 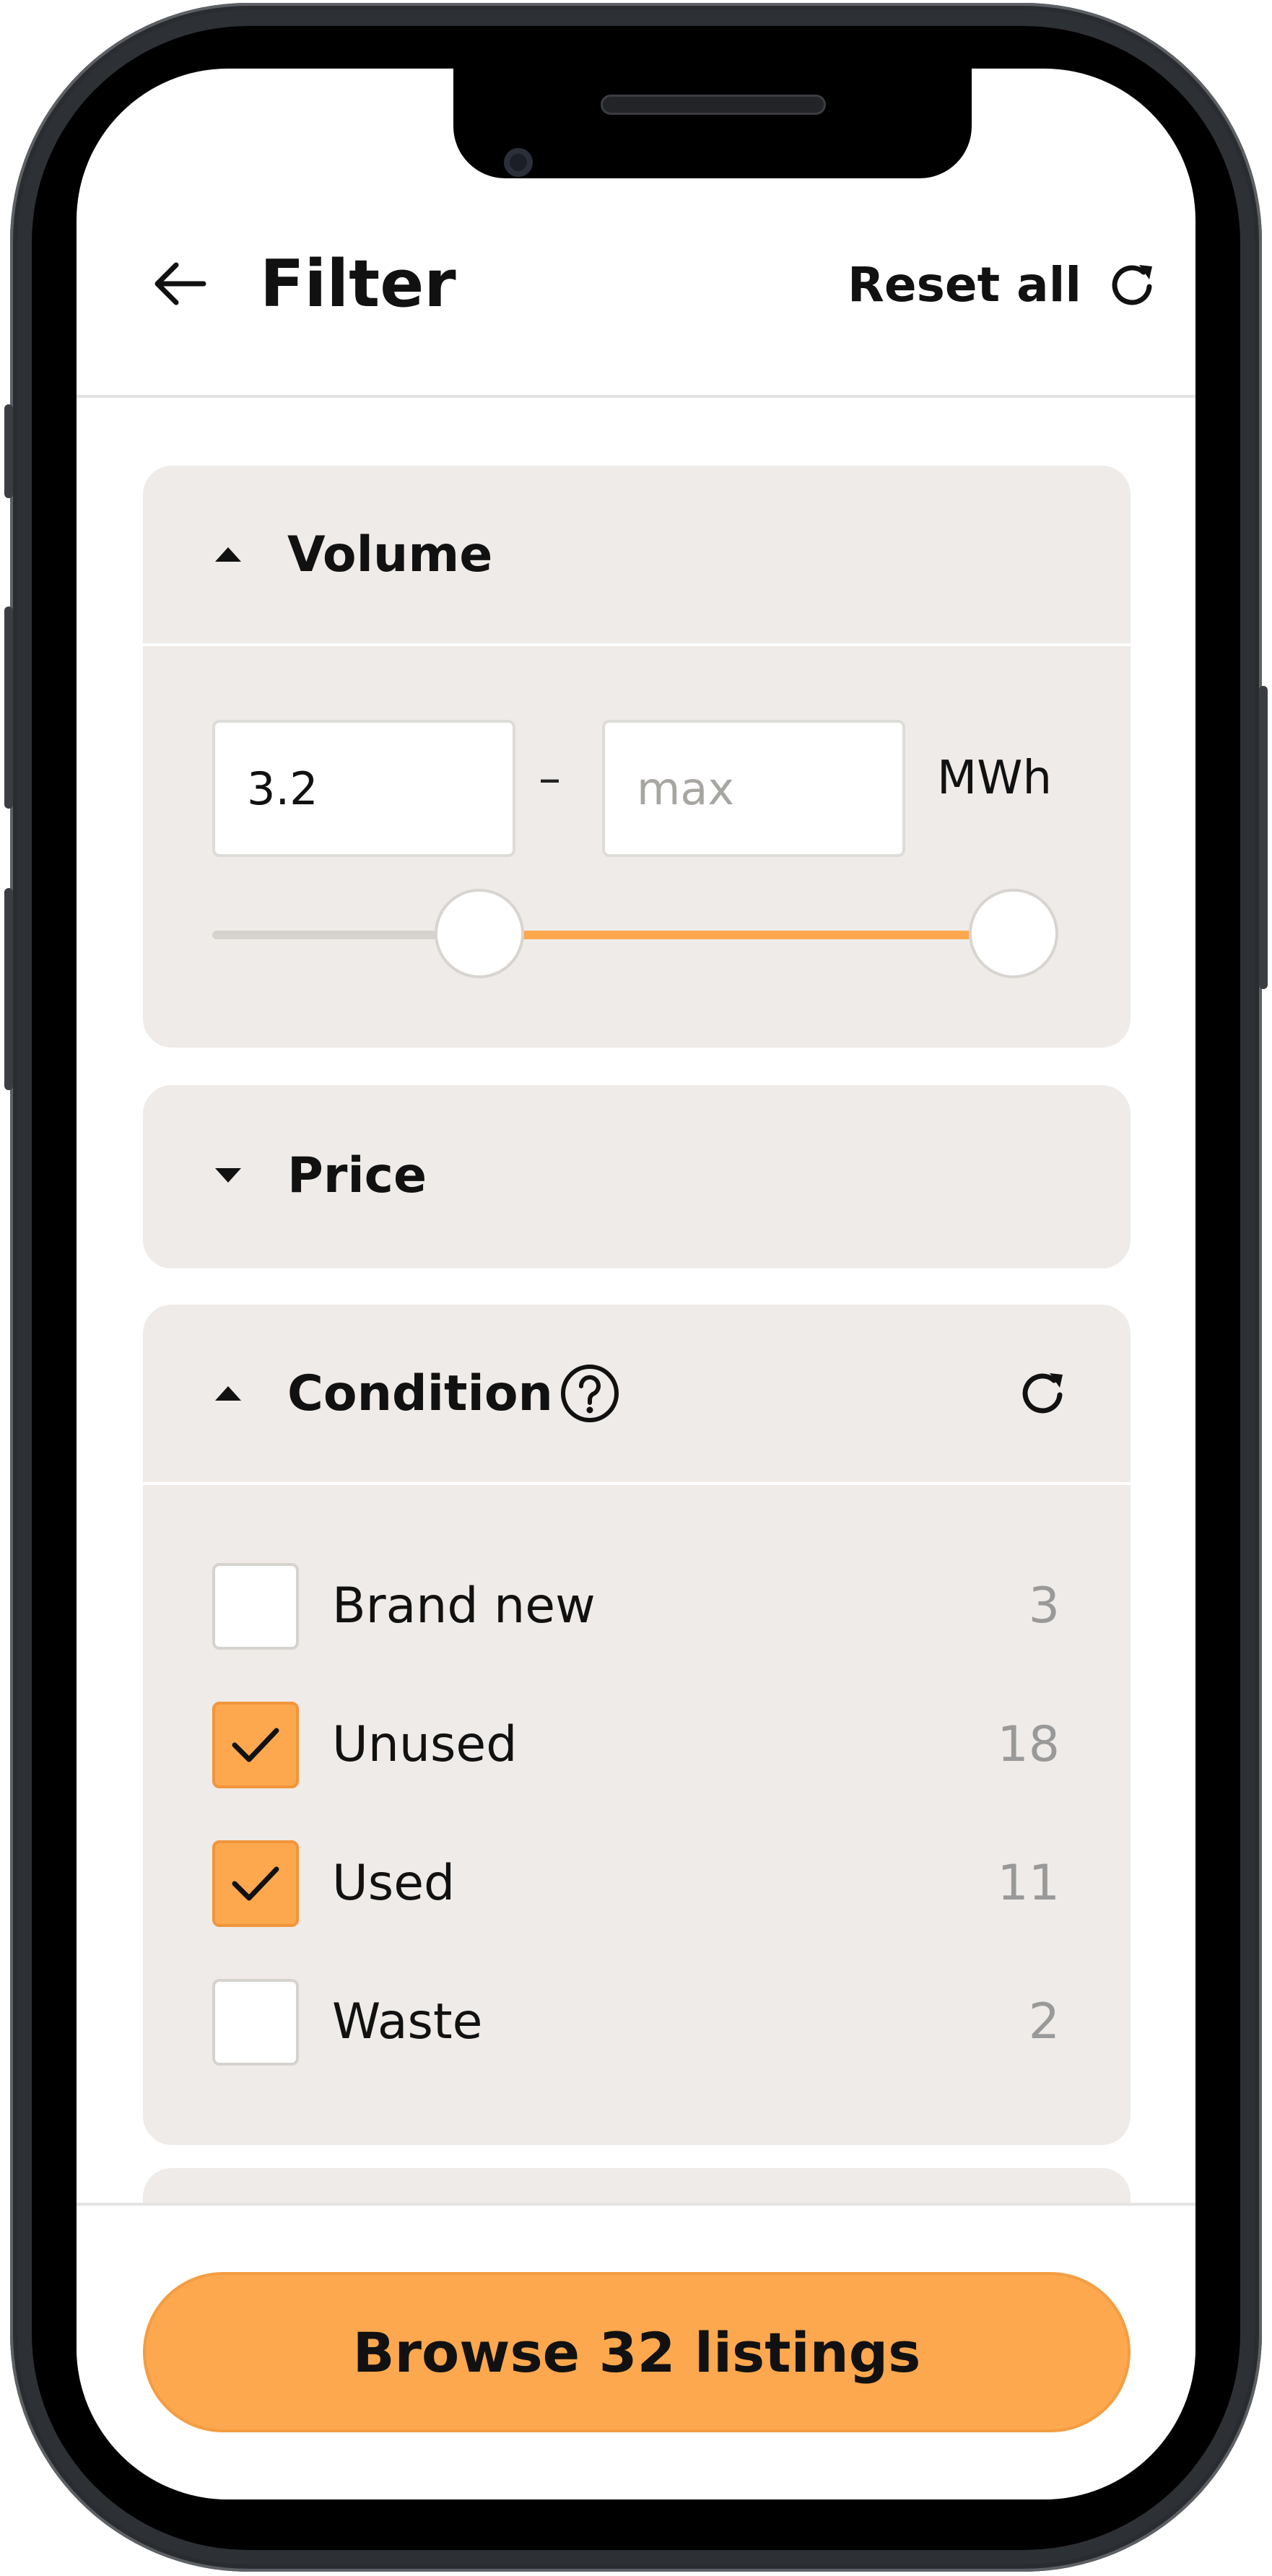 I want to click on volume-title: Volume, so click(x=390, y=554).